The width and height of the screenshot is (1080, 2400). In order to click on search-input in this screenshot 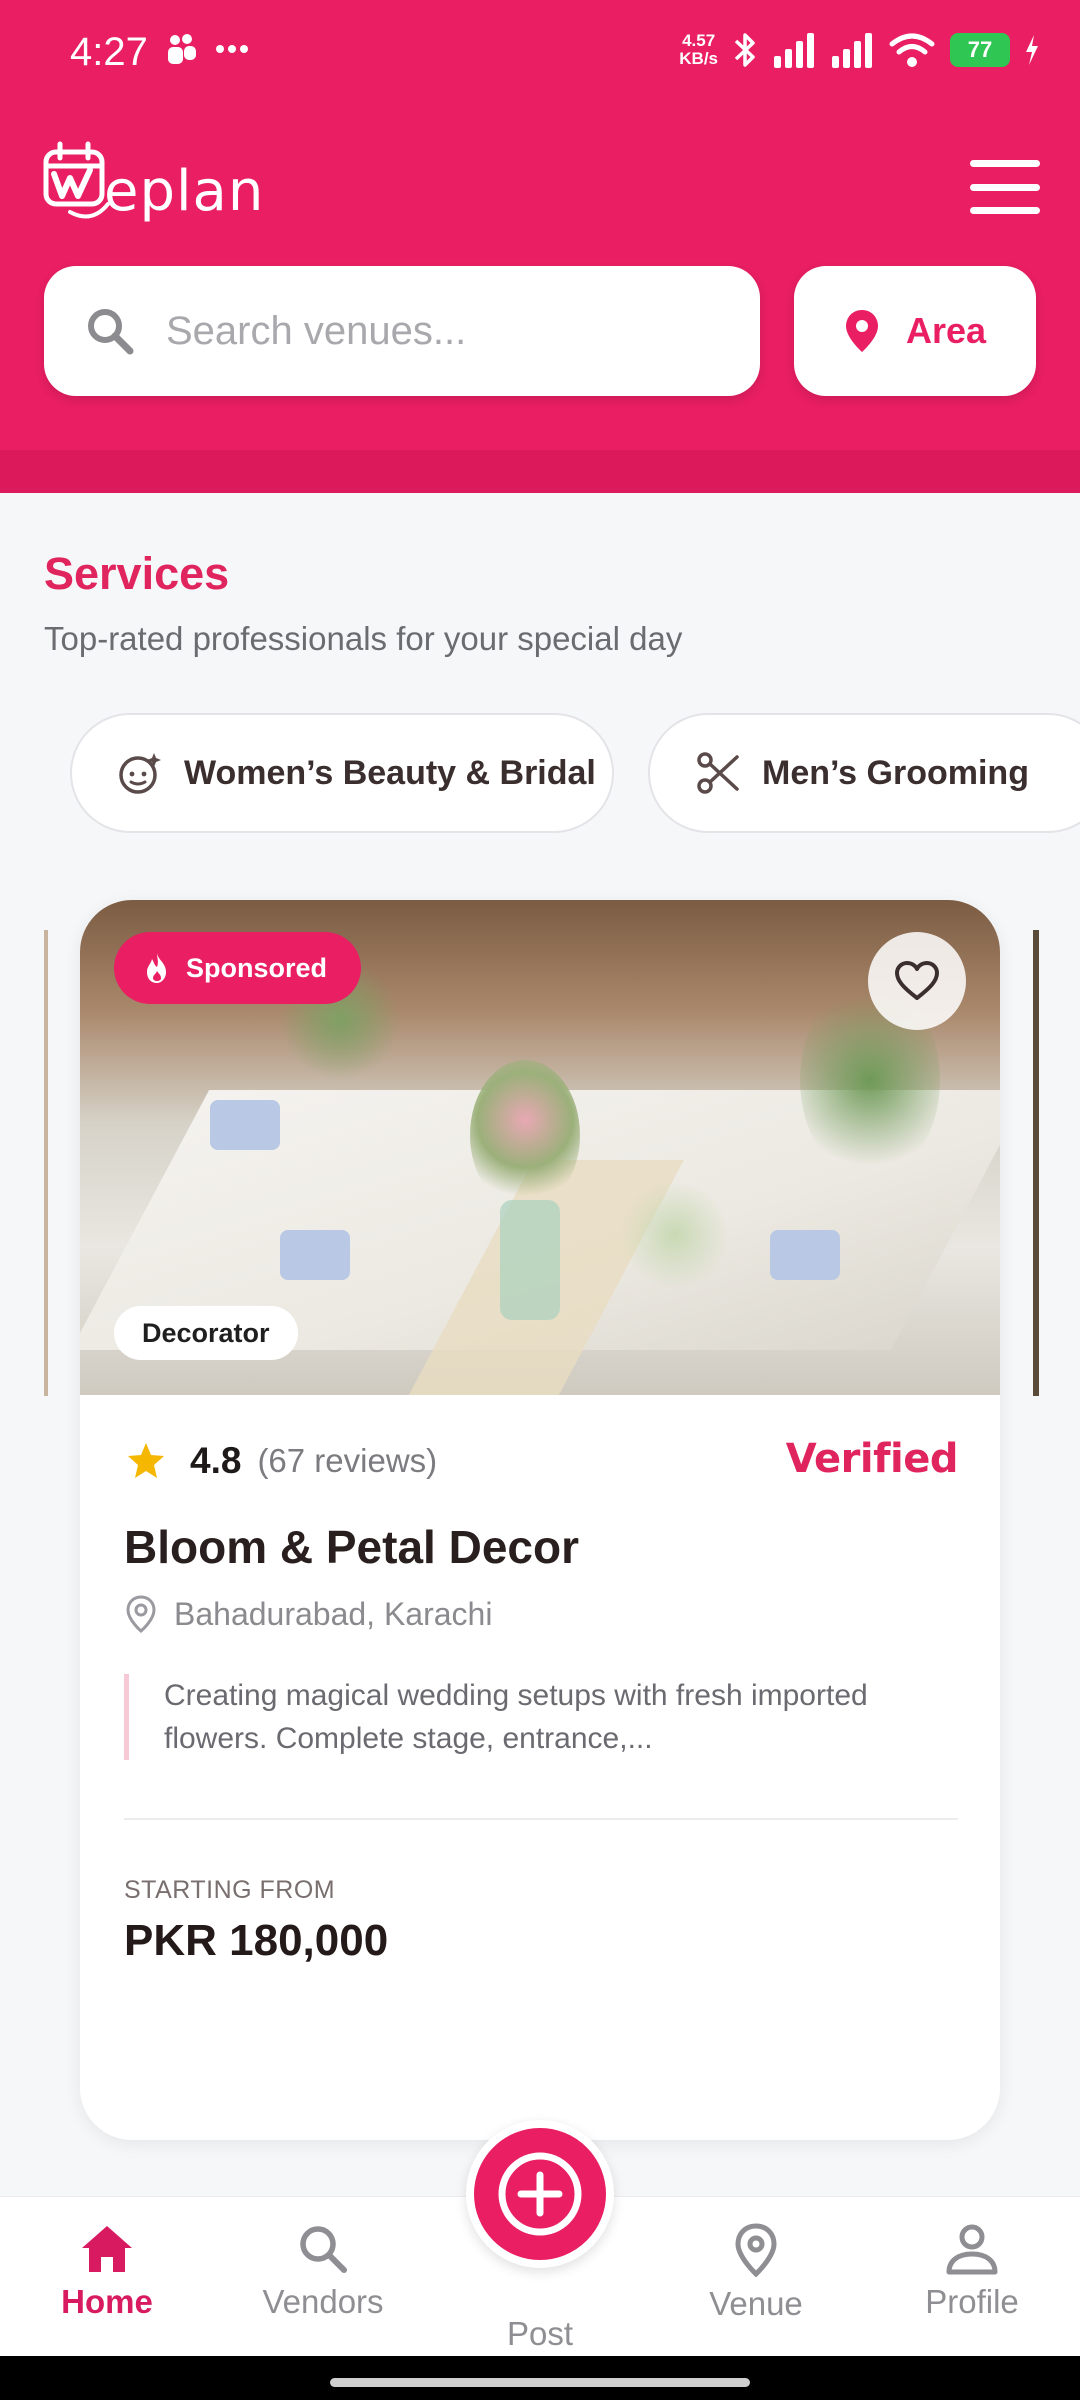, I will do `click(446, 331)`.